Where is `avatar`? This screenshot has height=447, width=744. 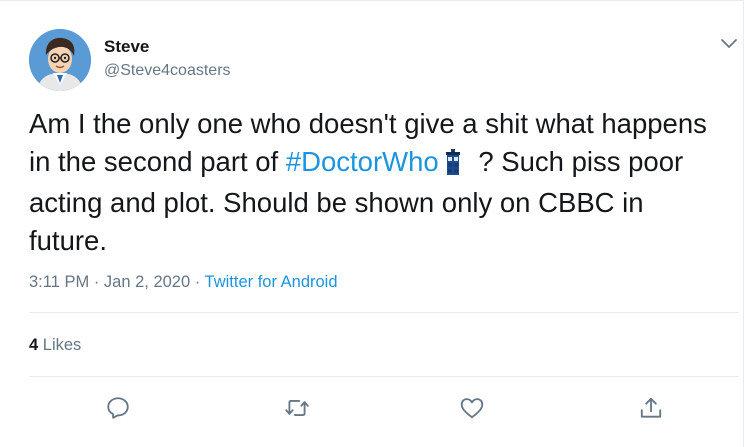 avatar is located at coordinates (60, 60).